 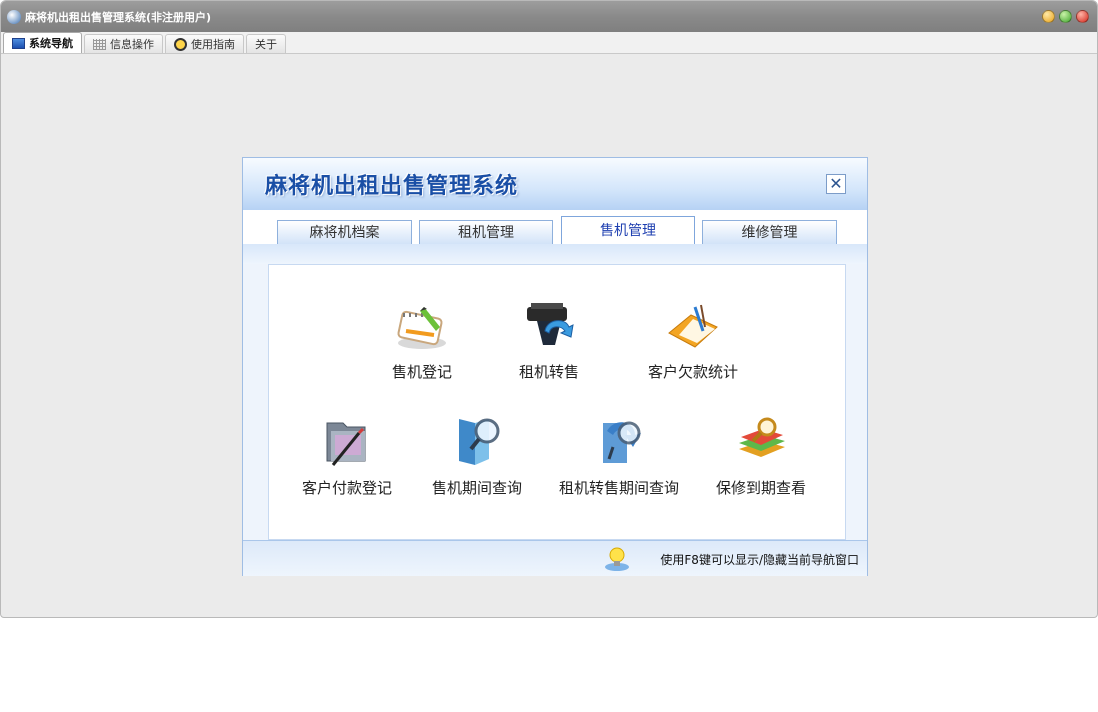 What do you see at coordinates (476, 488) in the screenshot?
I see `item-label: 售机期间查询` at bounding box center [476, 488].